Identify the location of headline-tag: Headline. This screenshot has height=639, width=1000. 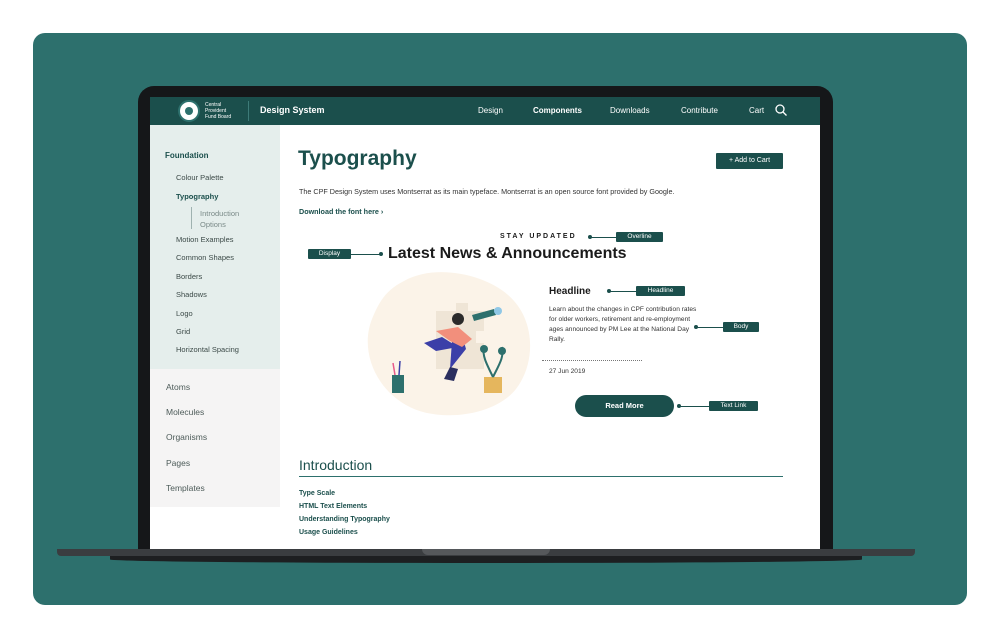
(660, 291).